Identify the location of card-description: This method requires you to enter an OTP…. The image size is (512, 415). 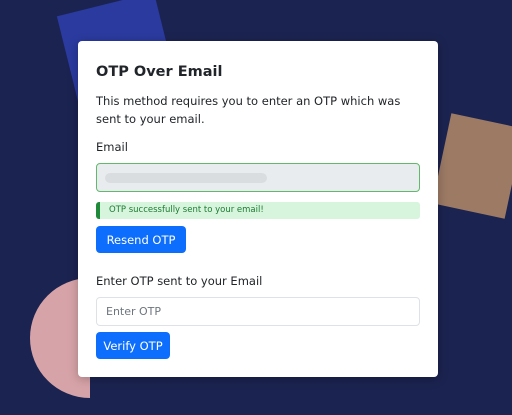
(248, 110).